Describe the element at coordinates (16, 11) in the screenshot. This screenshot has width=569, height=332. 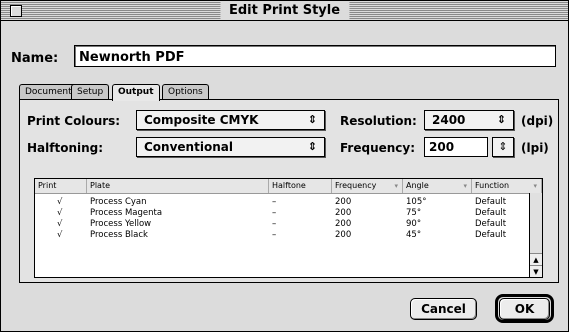
I see `close-box-icon` at that location.